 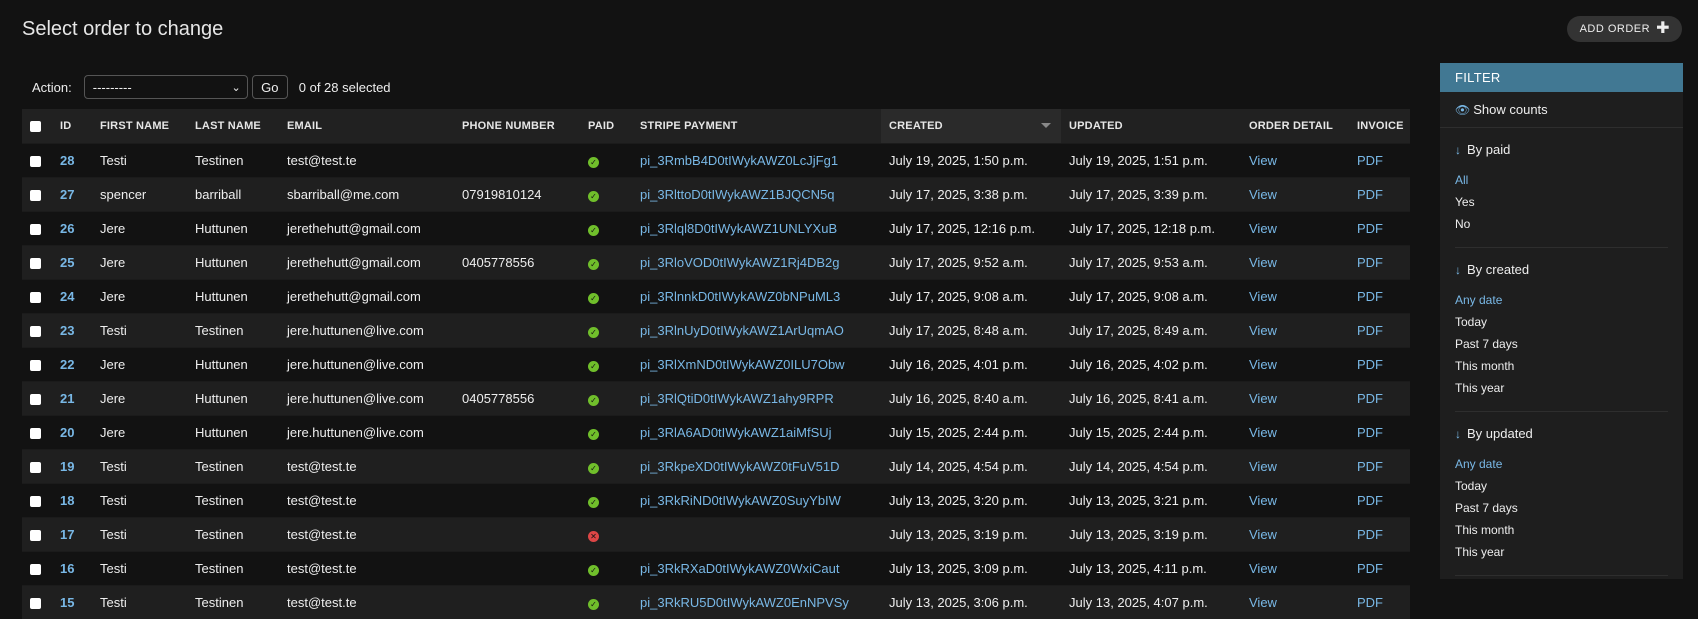 I want to click on col-updated: UPDATED, so click(x=1151, y=126).